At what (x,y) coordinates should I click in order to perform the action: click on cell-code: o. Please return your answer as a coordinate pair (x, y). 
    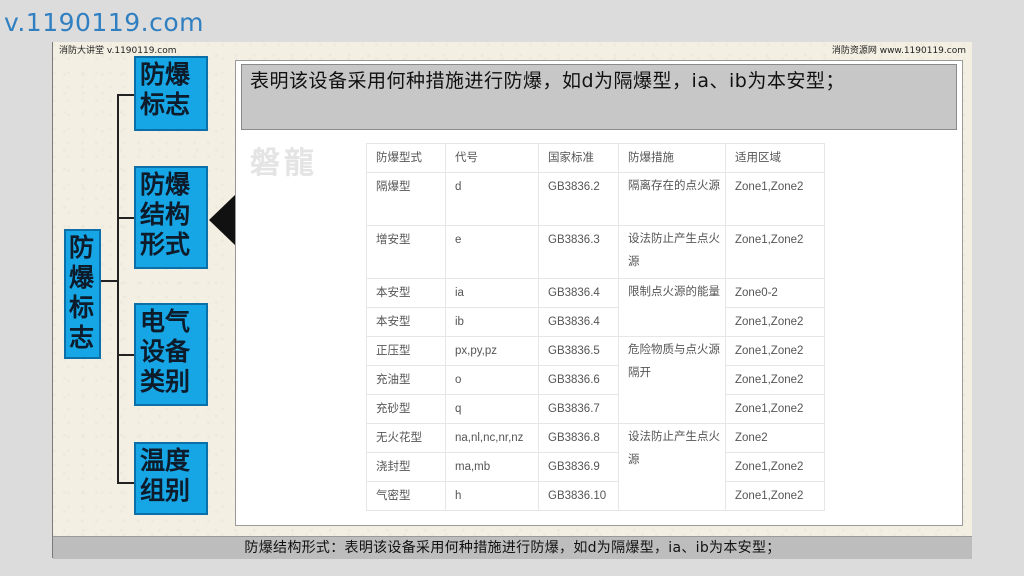
    Looking at the image, I should click on (492, 380).